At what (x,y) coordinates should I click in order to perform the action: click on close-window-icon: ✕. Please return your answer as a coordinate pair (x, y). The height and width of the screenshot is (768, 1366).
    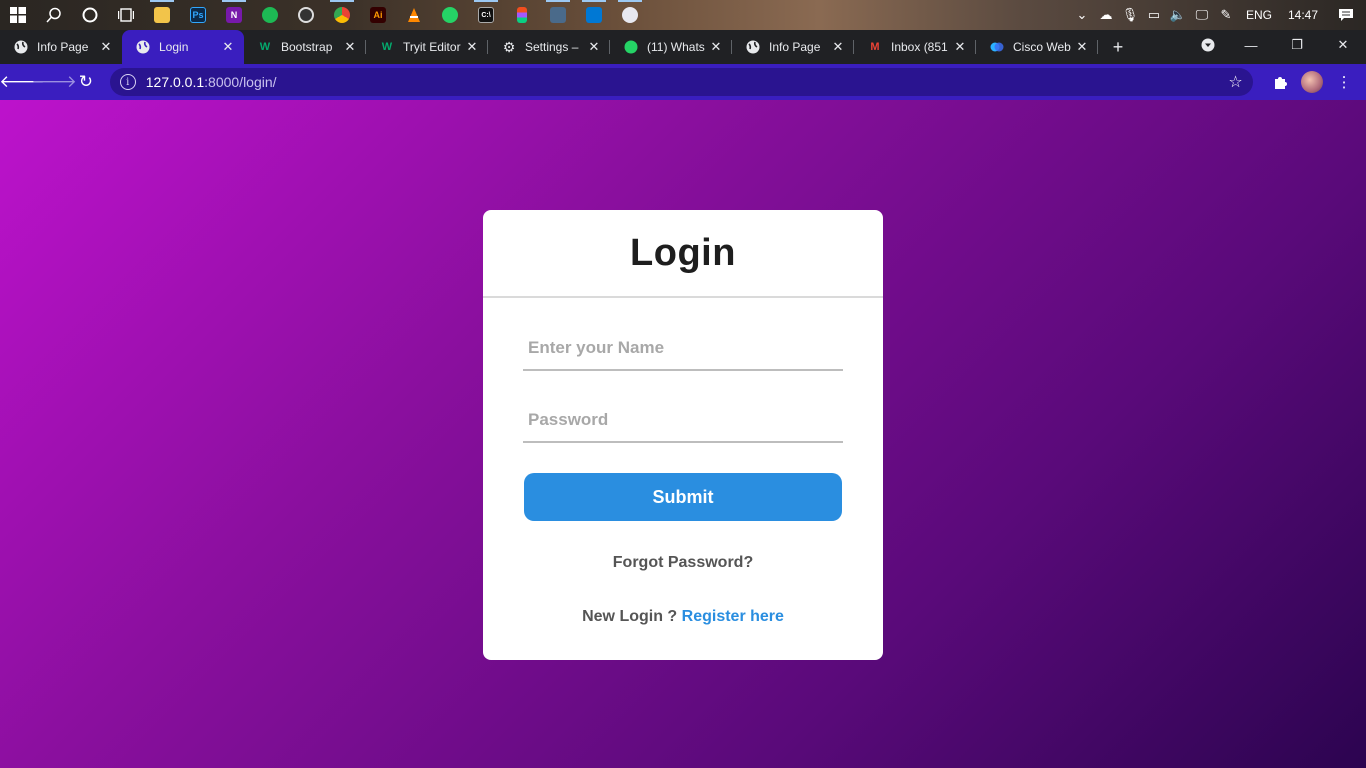
    Looking at the image, I should click on (1343, 45).